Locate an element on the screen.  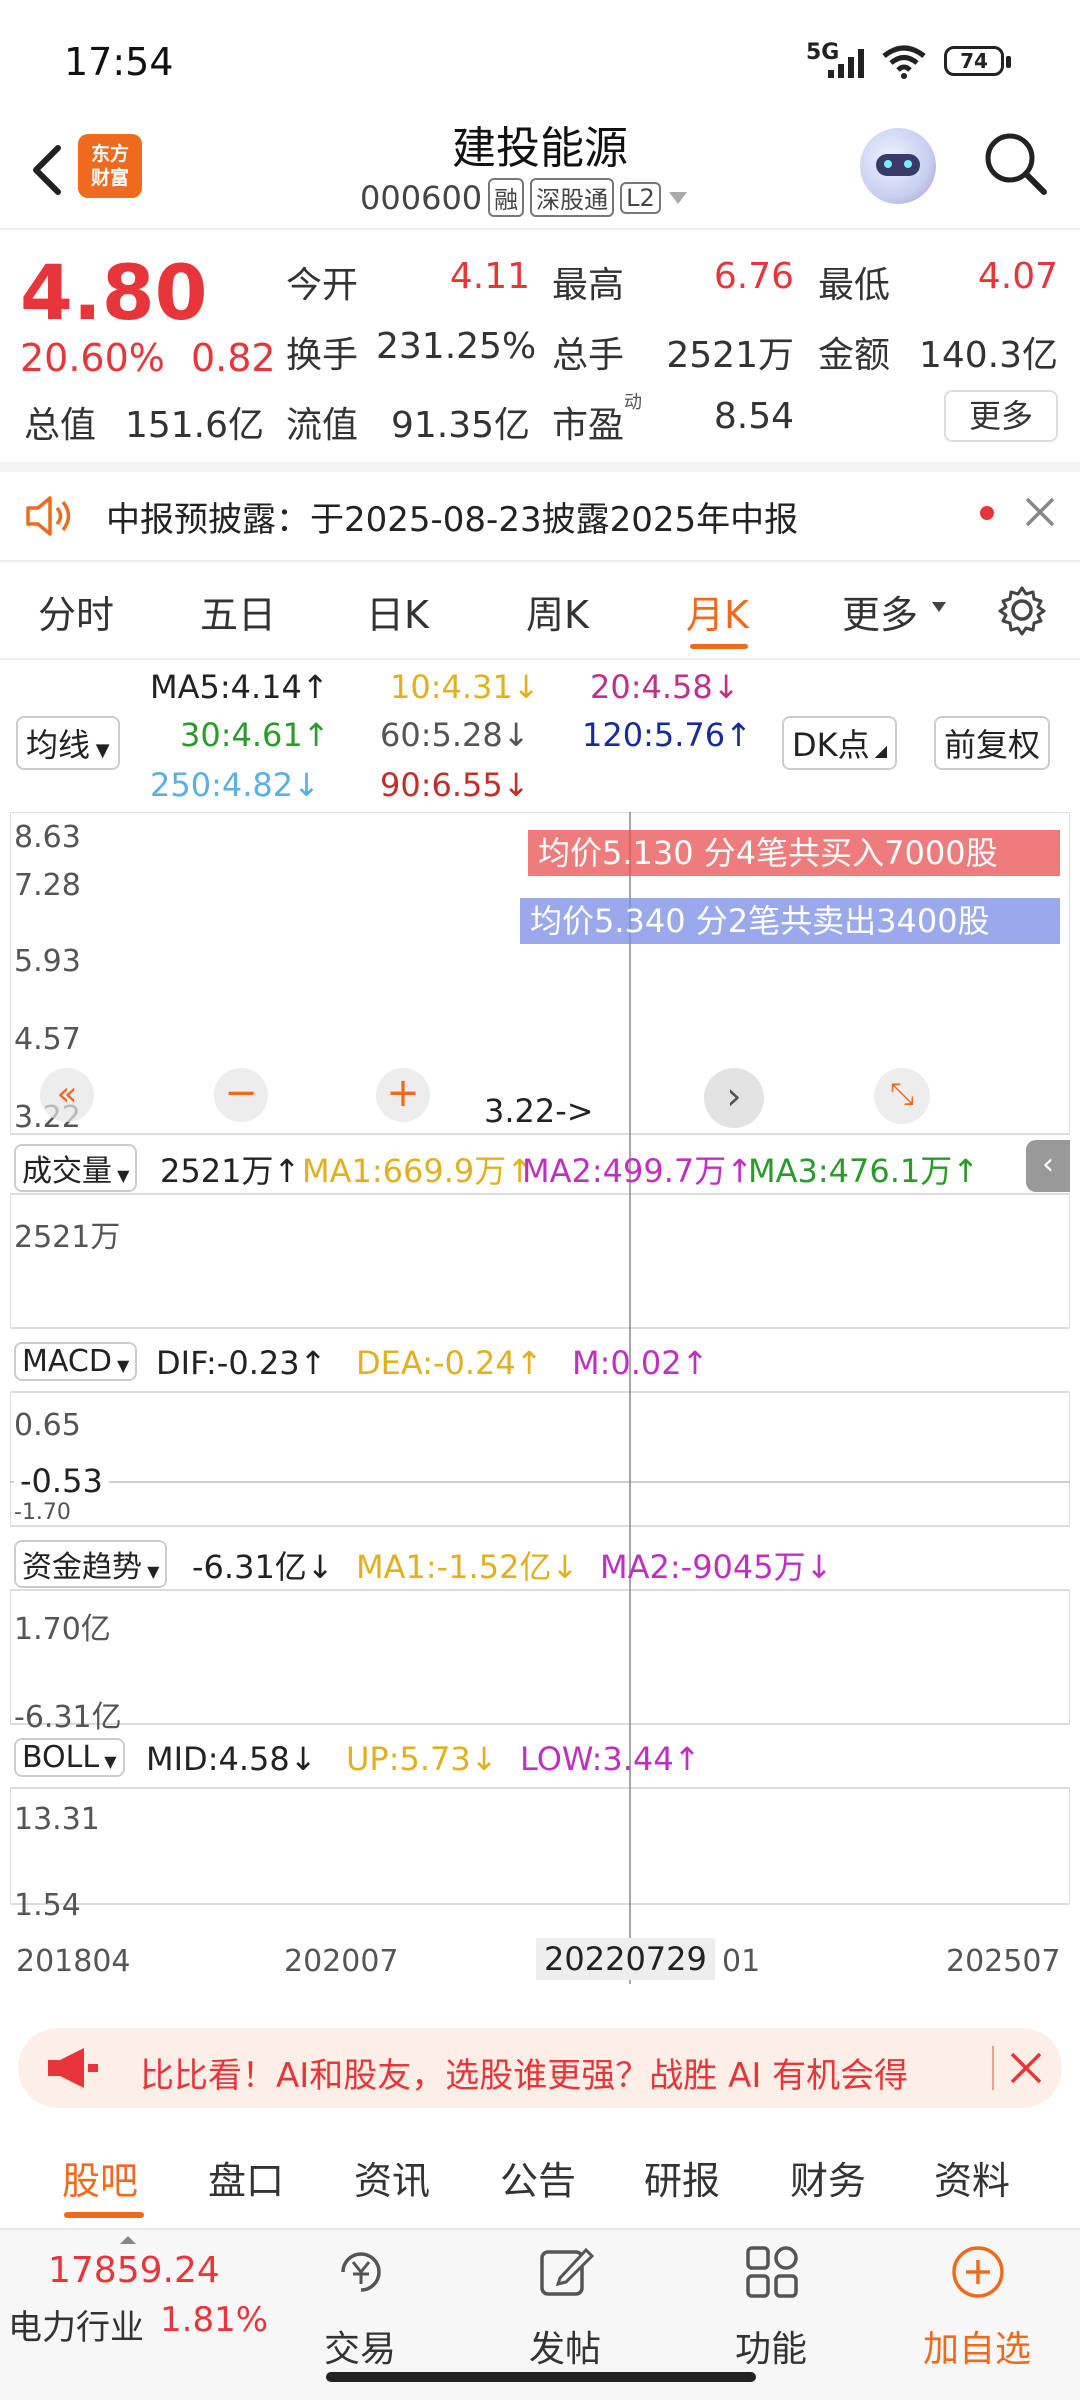
macd-dea: DEA:-0.24↑ is located at coordinates (449, 1363).